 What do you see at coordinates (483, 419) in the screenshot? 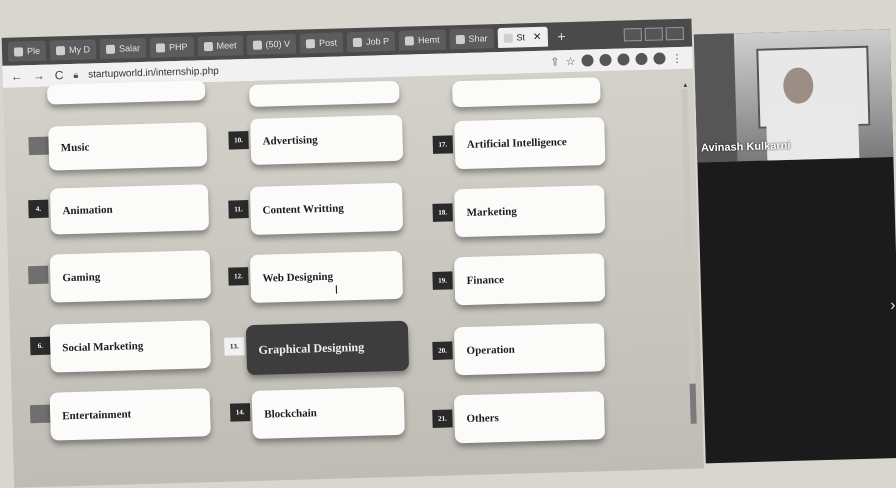
I see `category-label: Others` at bounding box center [483, 419].